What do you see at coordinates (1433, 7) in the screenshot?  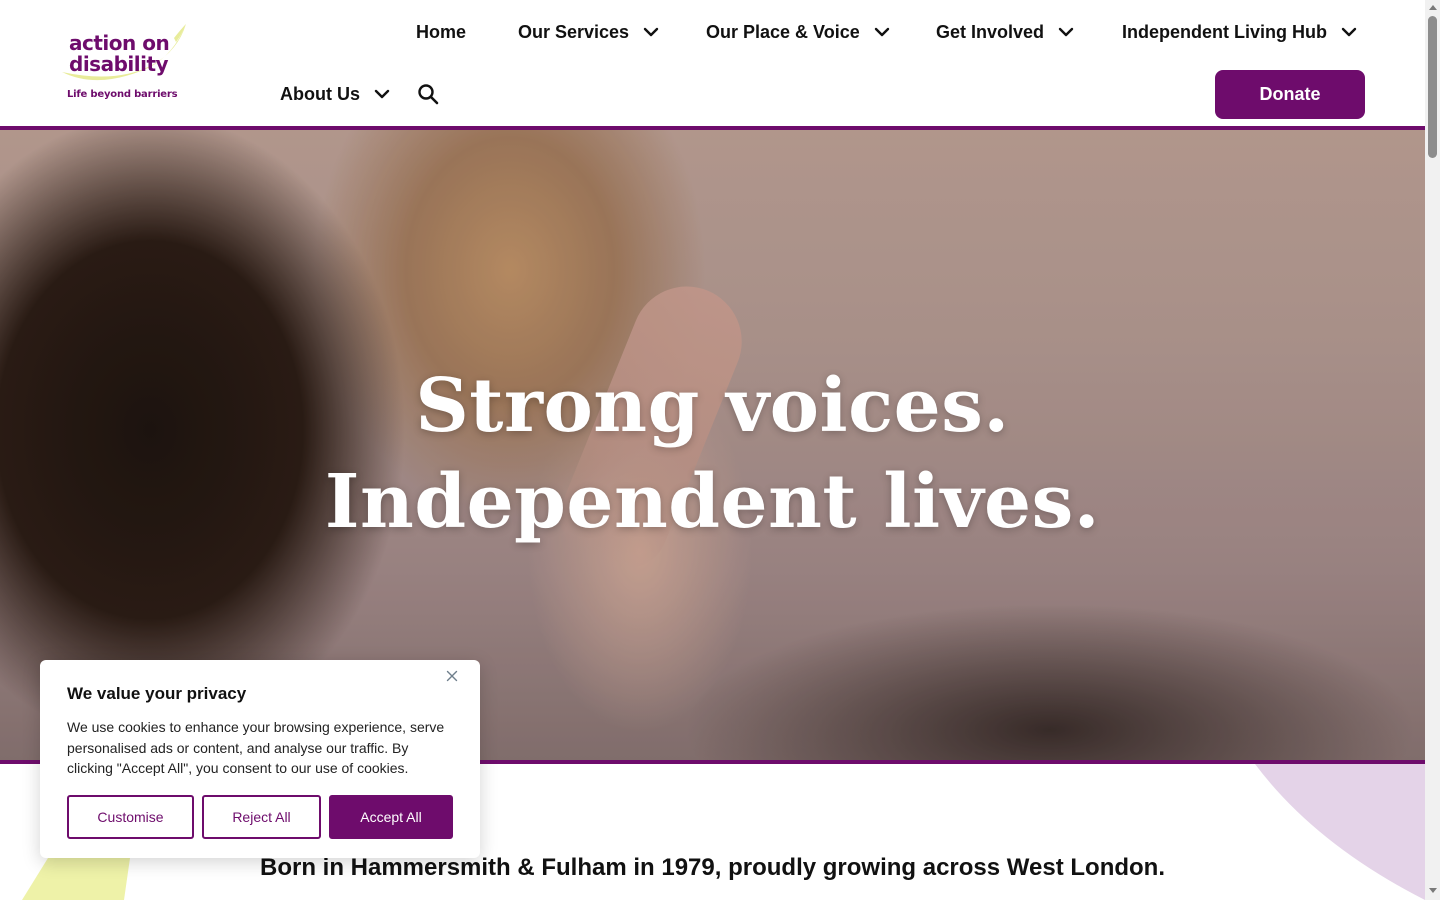 I see `scroll-up-arrow-icon` at bounding box center [1433, 7].